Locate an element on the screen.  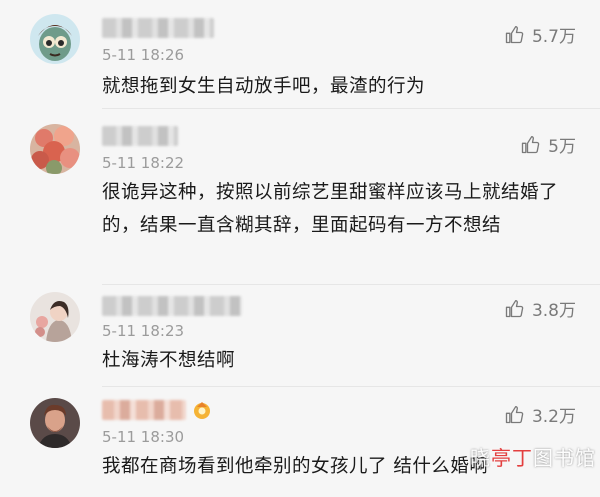
comment-time: 5-11 18:23 is located at coordinates (143, 331).